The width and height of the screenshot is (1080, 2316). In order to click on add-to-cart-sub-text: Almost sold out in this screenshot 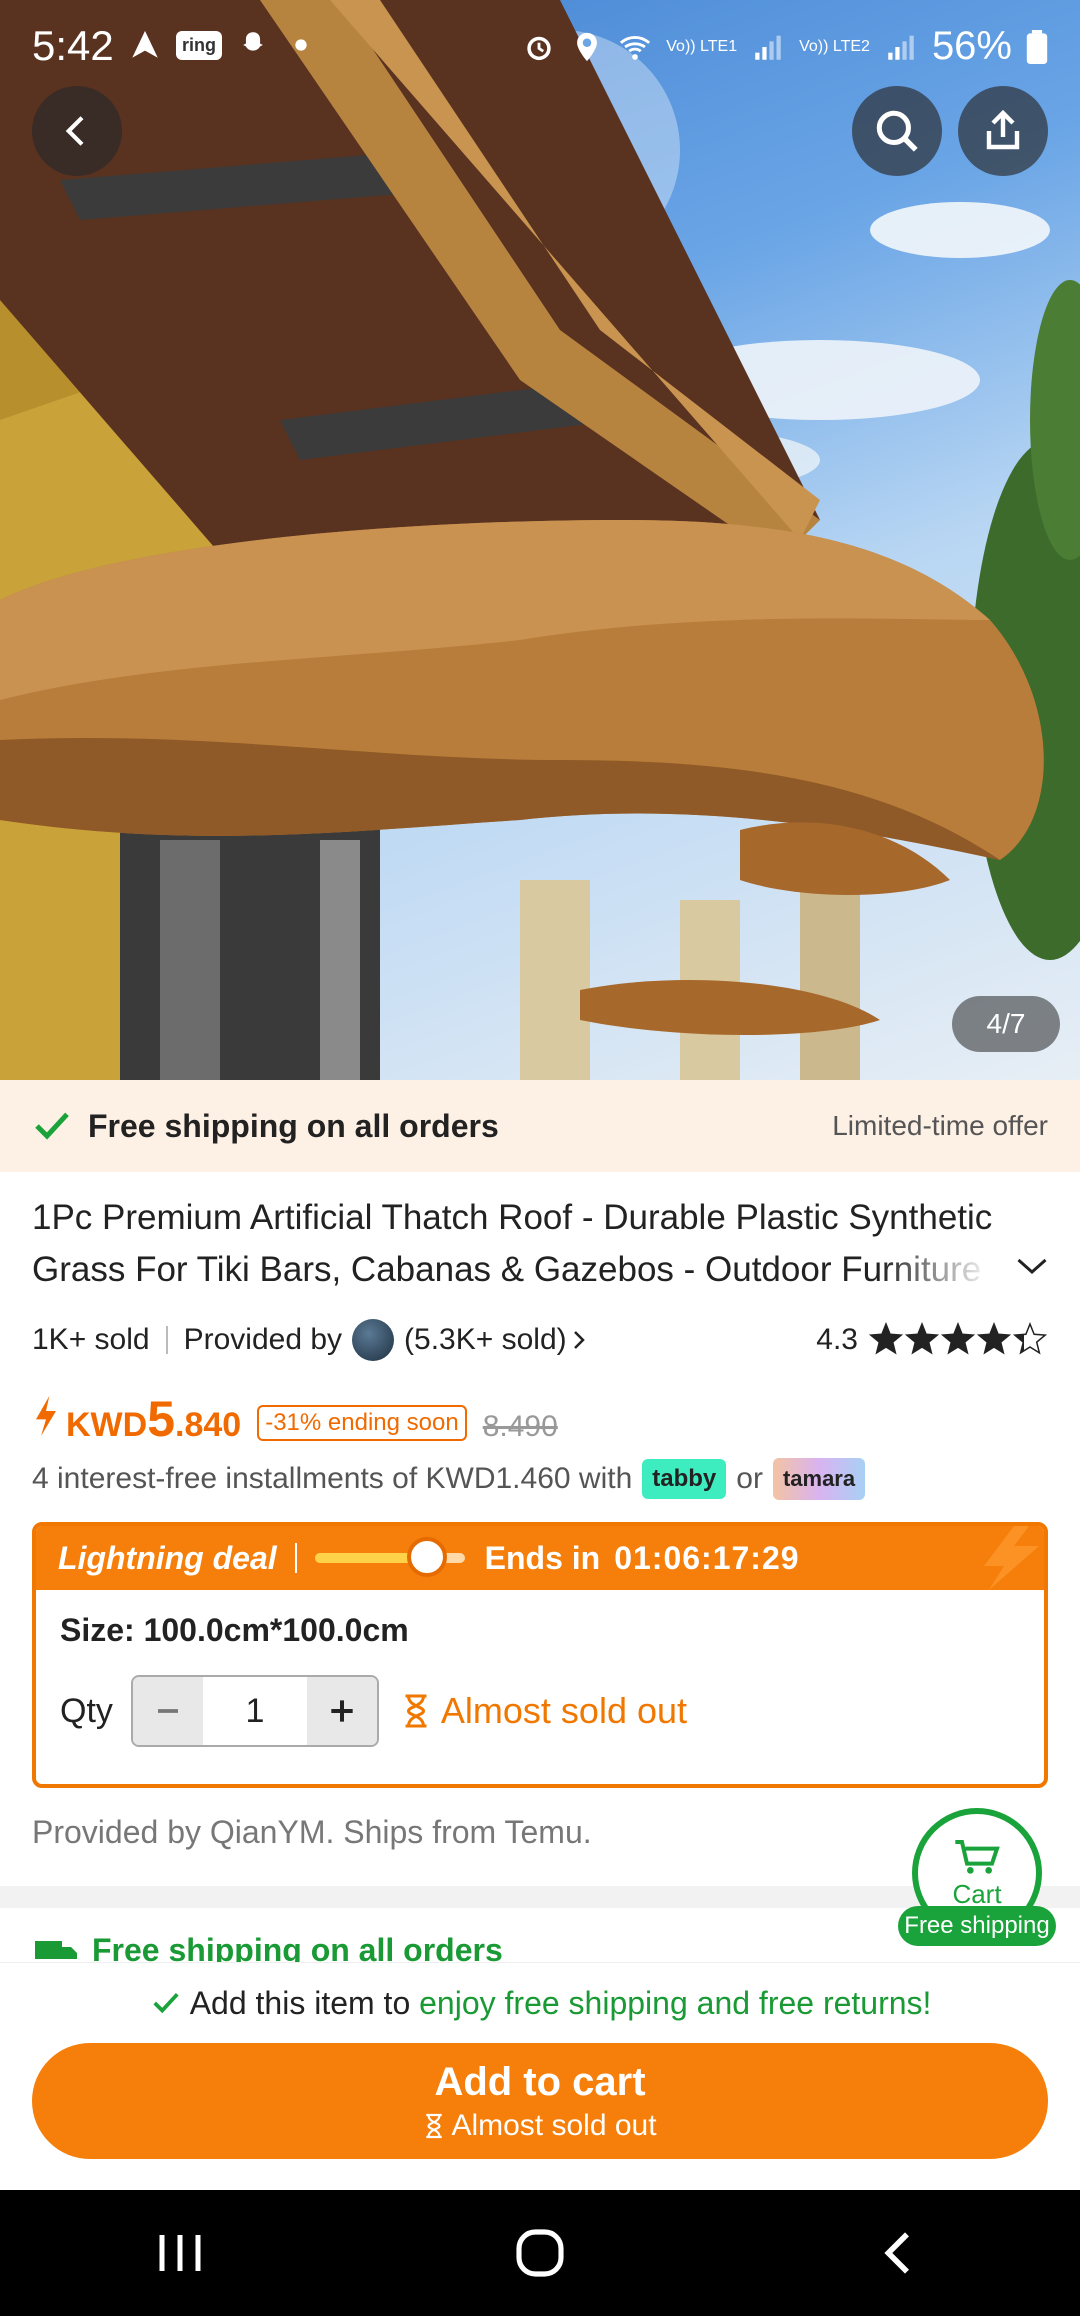, I will do `click(554, 2125)`.